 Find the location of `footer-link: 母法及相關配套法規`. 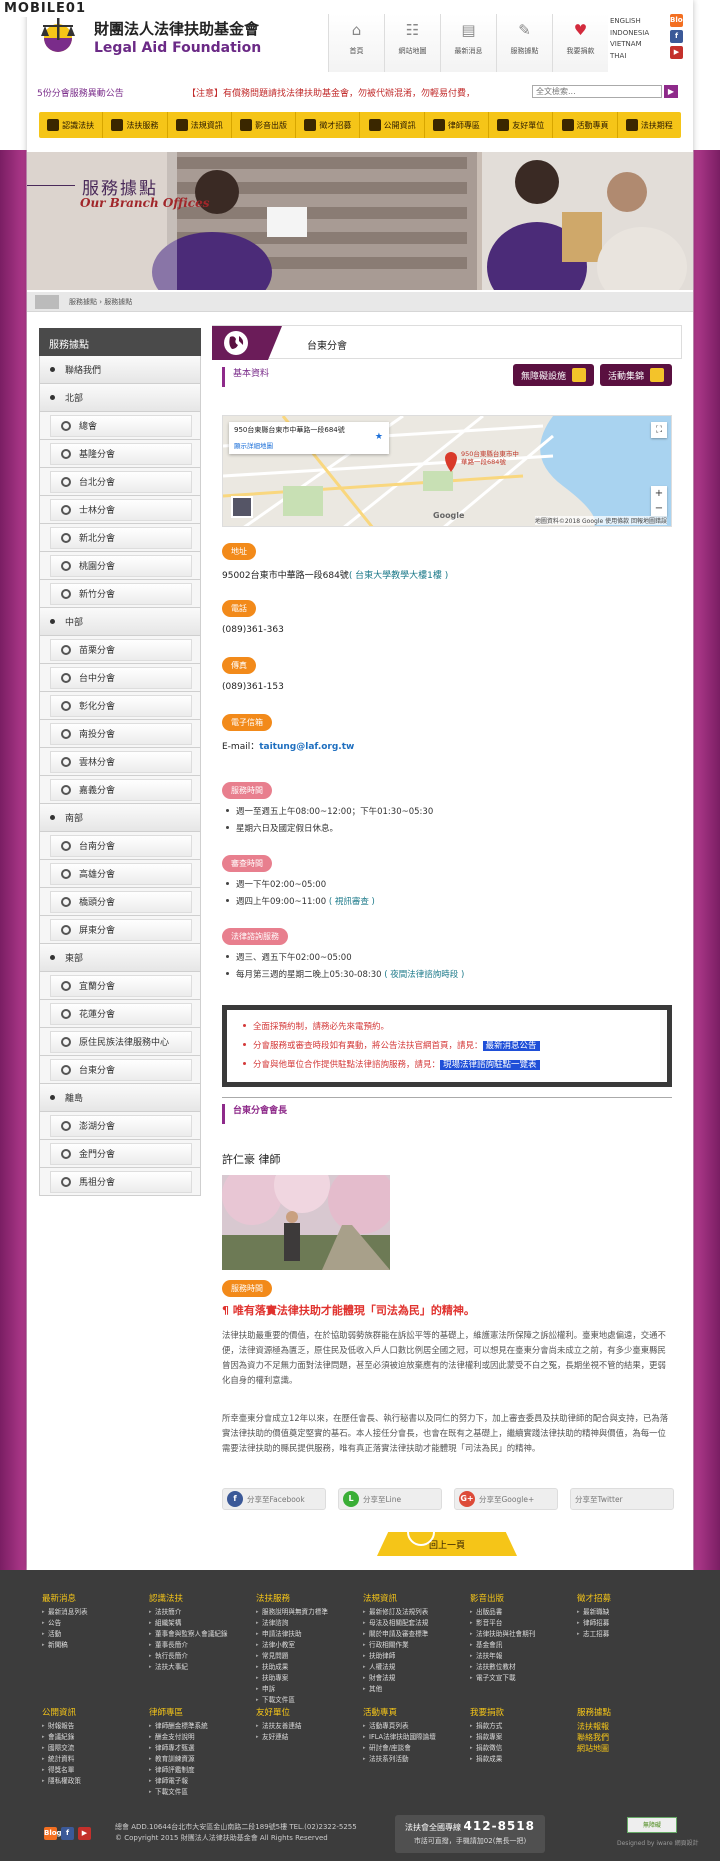

footer-link: 母法及相關配套法規 is located at coordinates (413, 1623).